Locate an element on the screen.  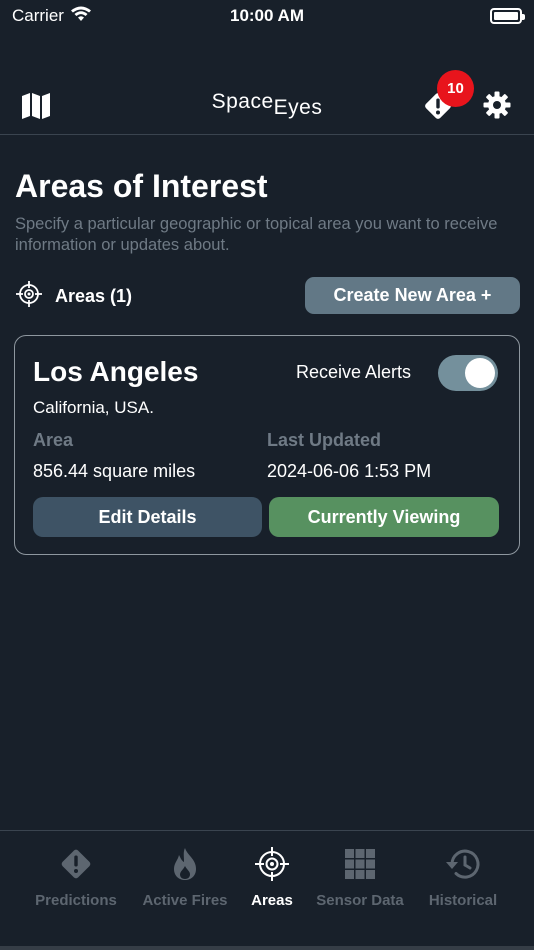
home-indicator is located at coordinates (267, 948).